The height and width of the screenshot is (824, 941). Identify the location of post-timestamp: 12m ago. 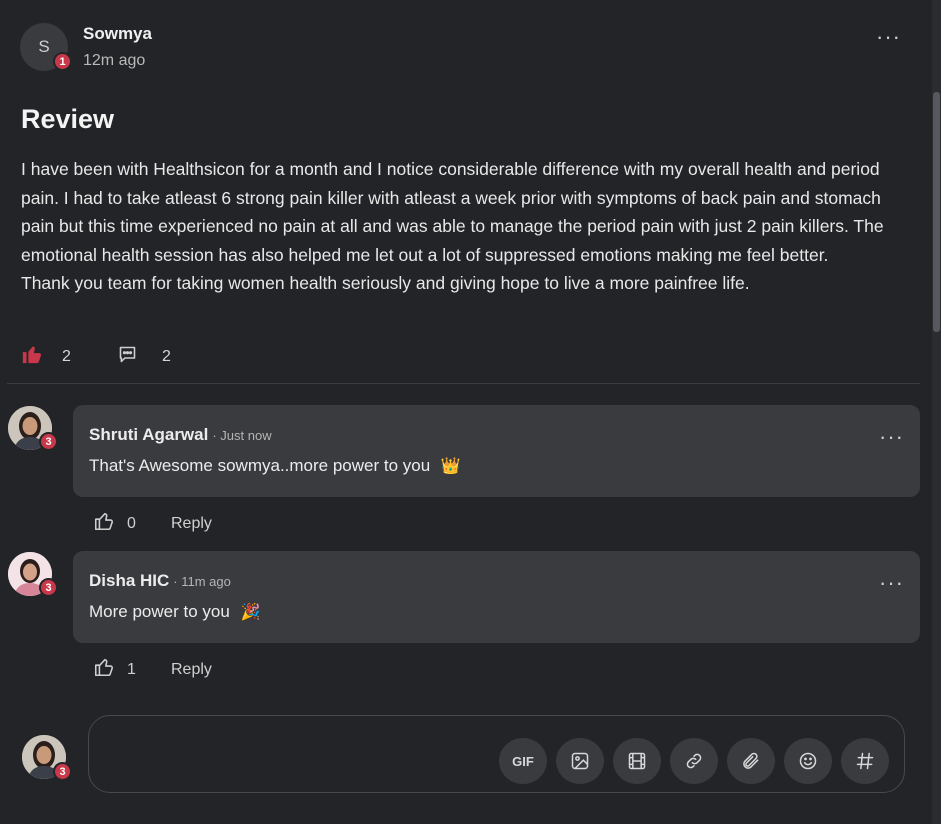
(114, 60).